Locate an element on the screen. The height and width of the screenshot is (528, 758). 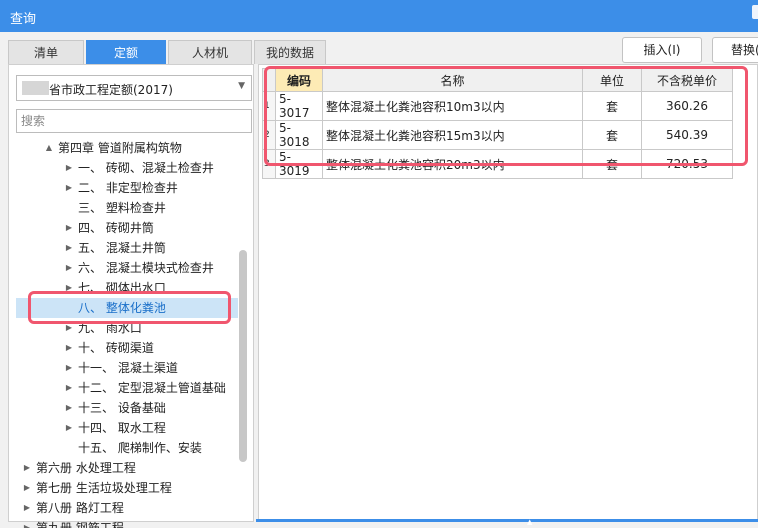
splitter-up-icon: ▲ is located at coordinates (529, 522).